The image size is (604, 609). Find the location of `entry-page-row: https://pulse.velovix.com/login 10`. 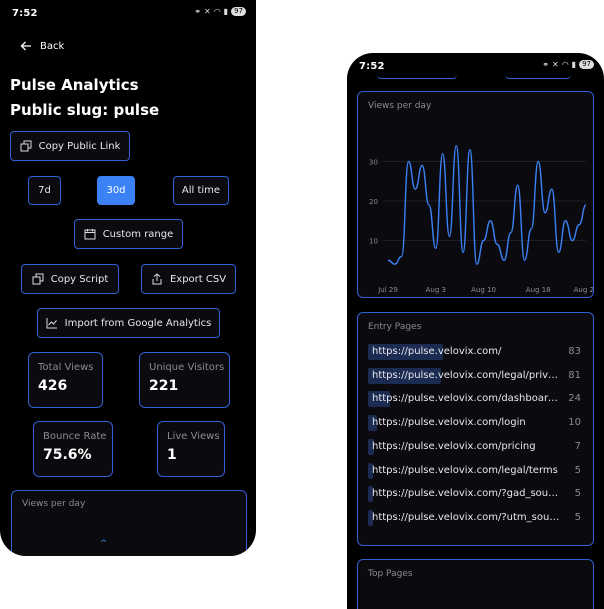

entry-page-row: https://pulse.velovix.com/login 10 is located at coordinates (475, 423).